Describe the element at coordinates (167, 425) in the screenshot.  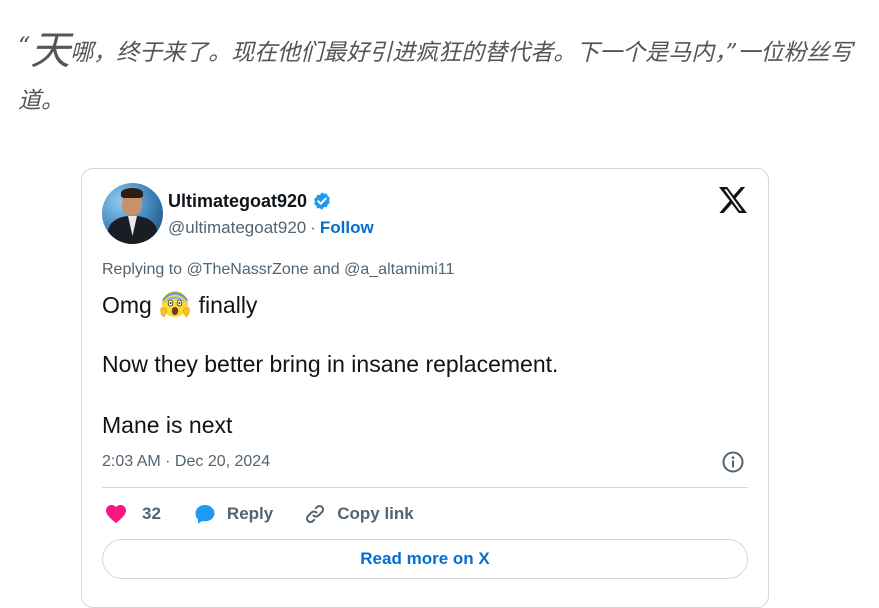
I see `tweet-text-line-3: Mane is next` at that location.